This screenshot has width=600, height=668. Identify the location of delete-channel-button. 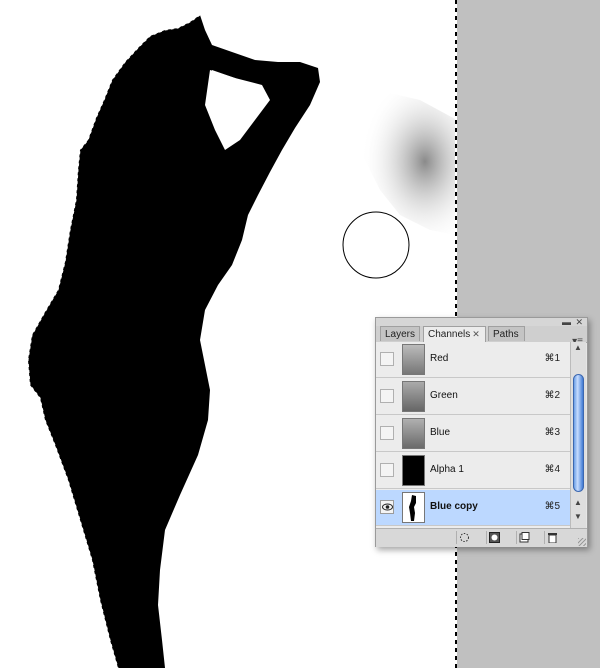
(551, 537).